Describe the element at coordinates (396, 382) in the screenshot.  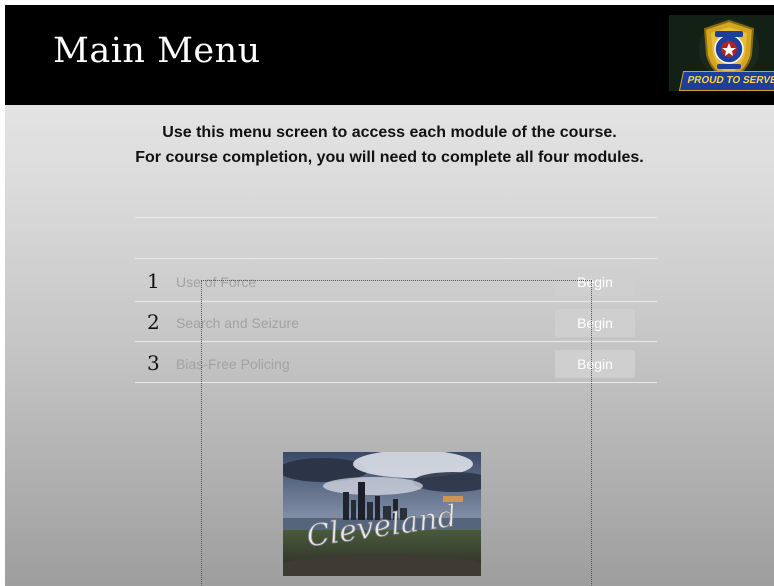
I see `divider-bottom` at that location.